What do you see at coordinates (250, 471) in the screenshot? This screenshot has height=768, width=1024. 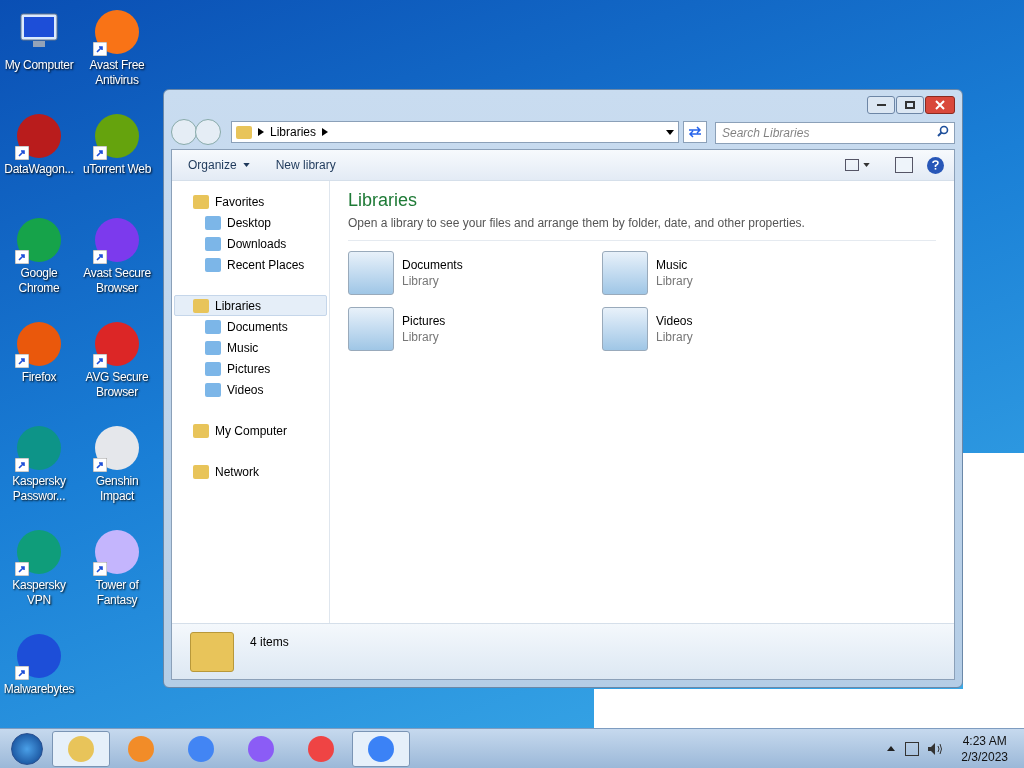 I see `nav-item: Network` at bounding box center [250, 471].